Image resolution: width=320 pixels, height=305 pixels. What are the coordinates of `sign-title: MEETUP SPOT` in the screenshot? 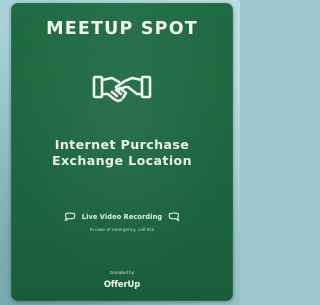 It's located at (122, 29).